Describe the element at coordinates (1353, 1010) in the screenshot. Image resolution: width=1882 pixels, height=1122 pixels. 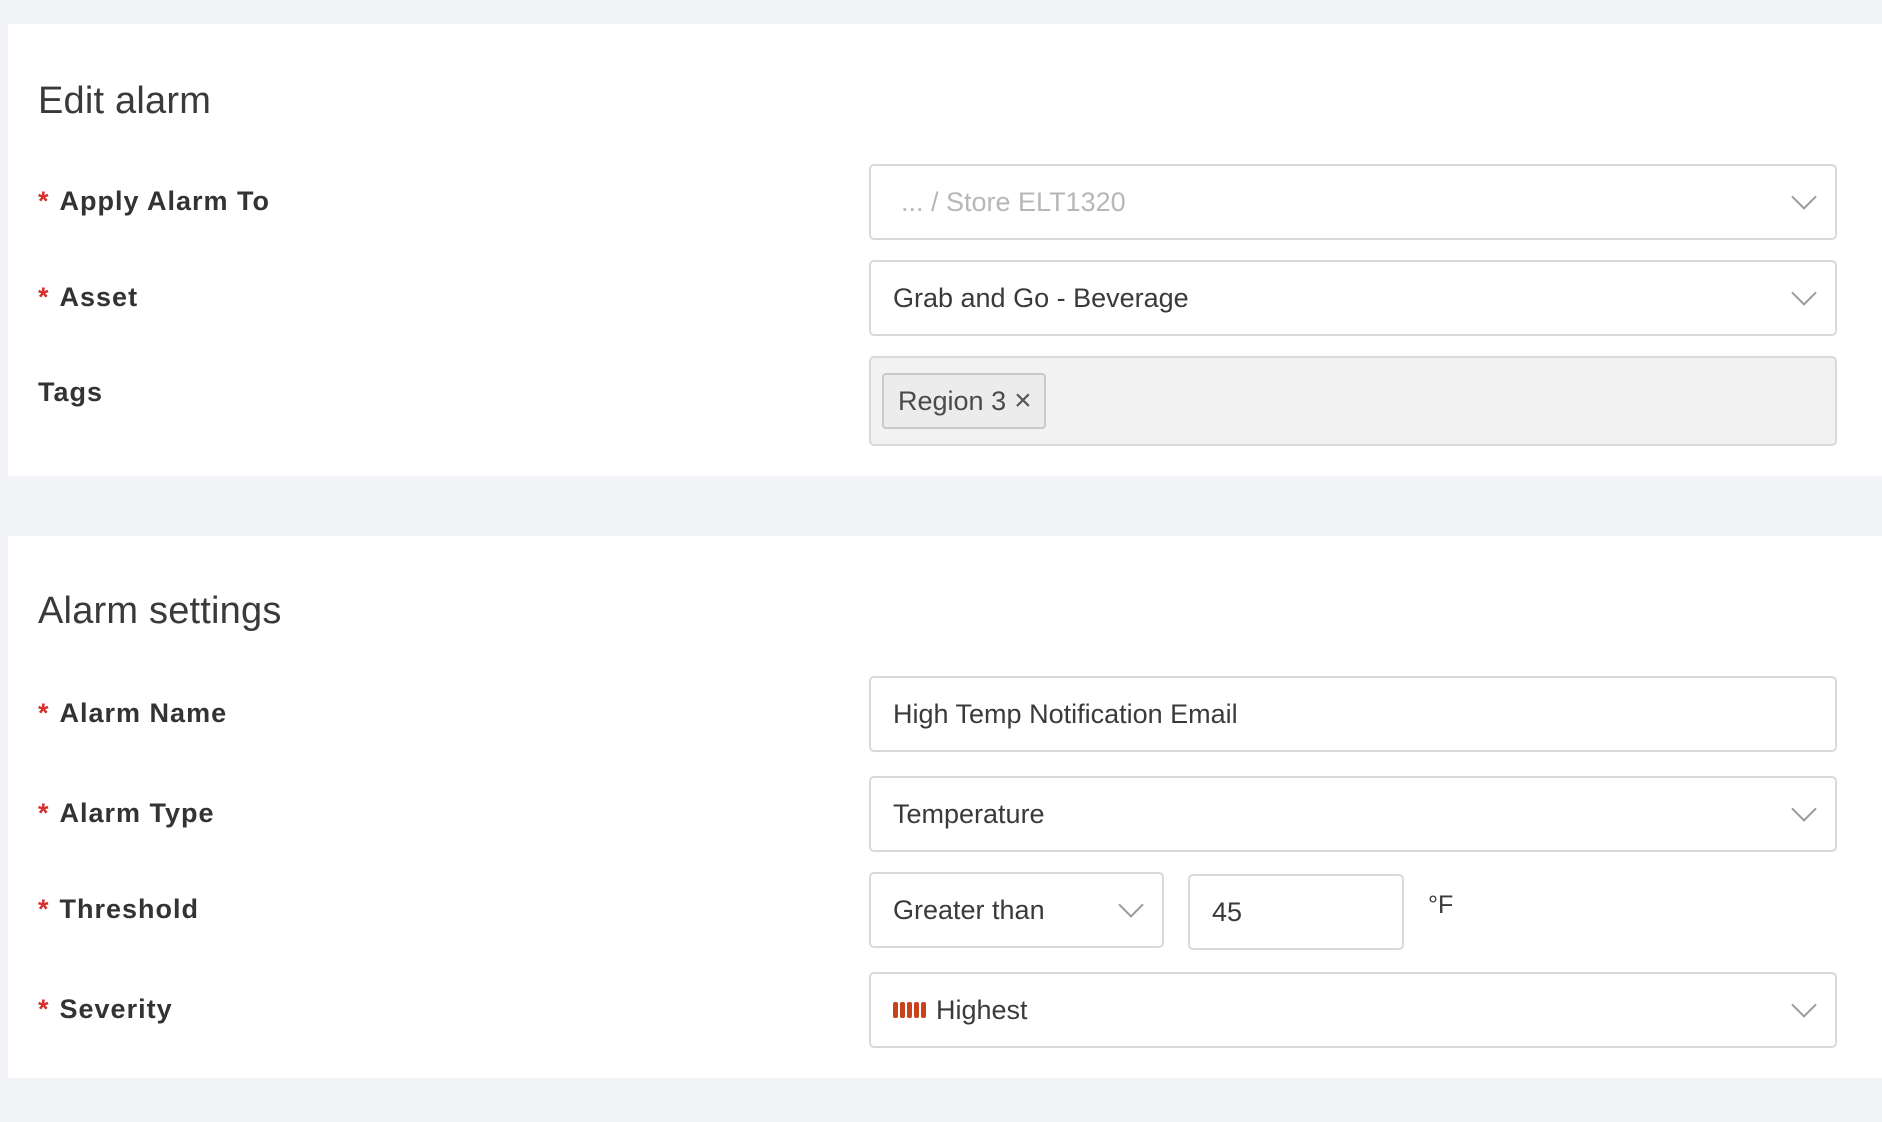
I see `severity-select: Highest` at that location.